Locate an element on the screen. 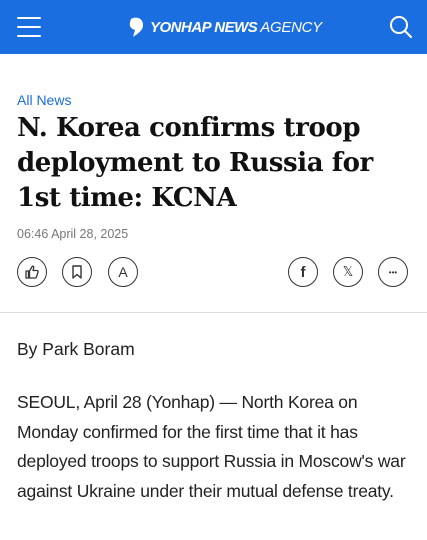  section-divider is located at coordinates (213, 312).